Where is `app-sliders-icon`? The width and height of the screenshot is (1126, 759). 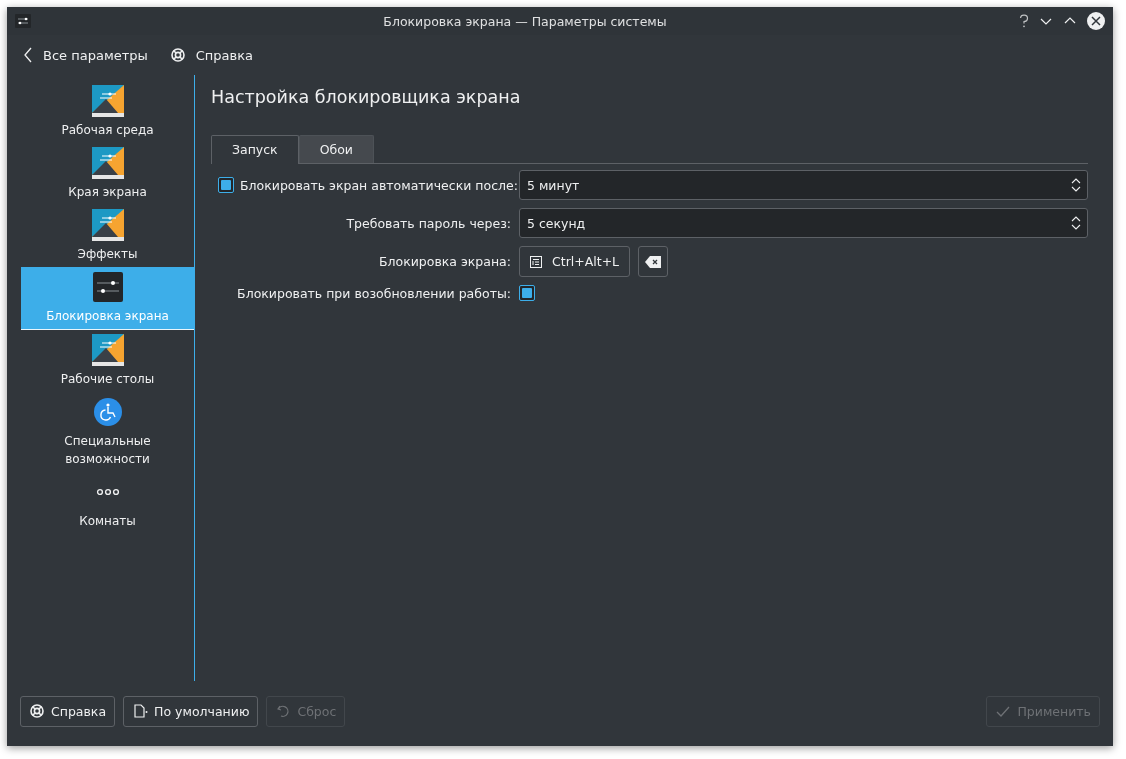
app-sliders-icon is located at coordinates (23, 21).